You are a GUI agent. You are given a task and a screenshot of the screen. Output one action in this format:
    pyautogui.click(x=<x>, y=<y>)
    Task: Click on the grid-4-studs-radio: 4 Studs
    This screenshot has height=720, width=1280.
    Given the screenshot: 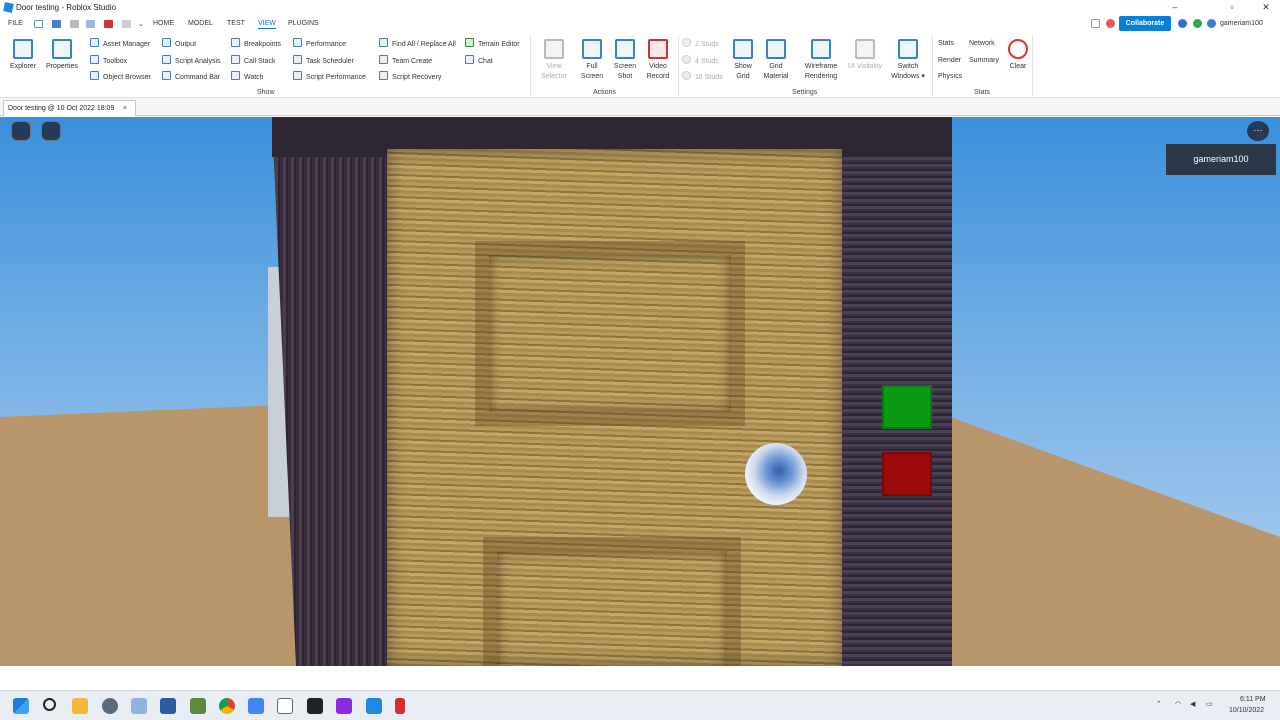 What is the action you would take?
    pyautogui.click(x=700, y=61)
    